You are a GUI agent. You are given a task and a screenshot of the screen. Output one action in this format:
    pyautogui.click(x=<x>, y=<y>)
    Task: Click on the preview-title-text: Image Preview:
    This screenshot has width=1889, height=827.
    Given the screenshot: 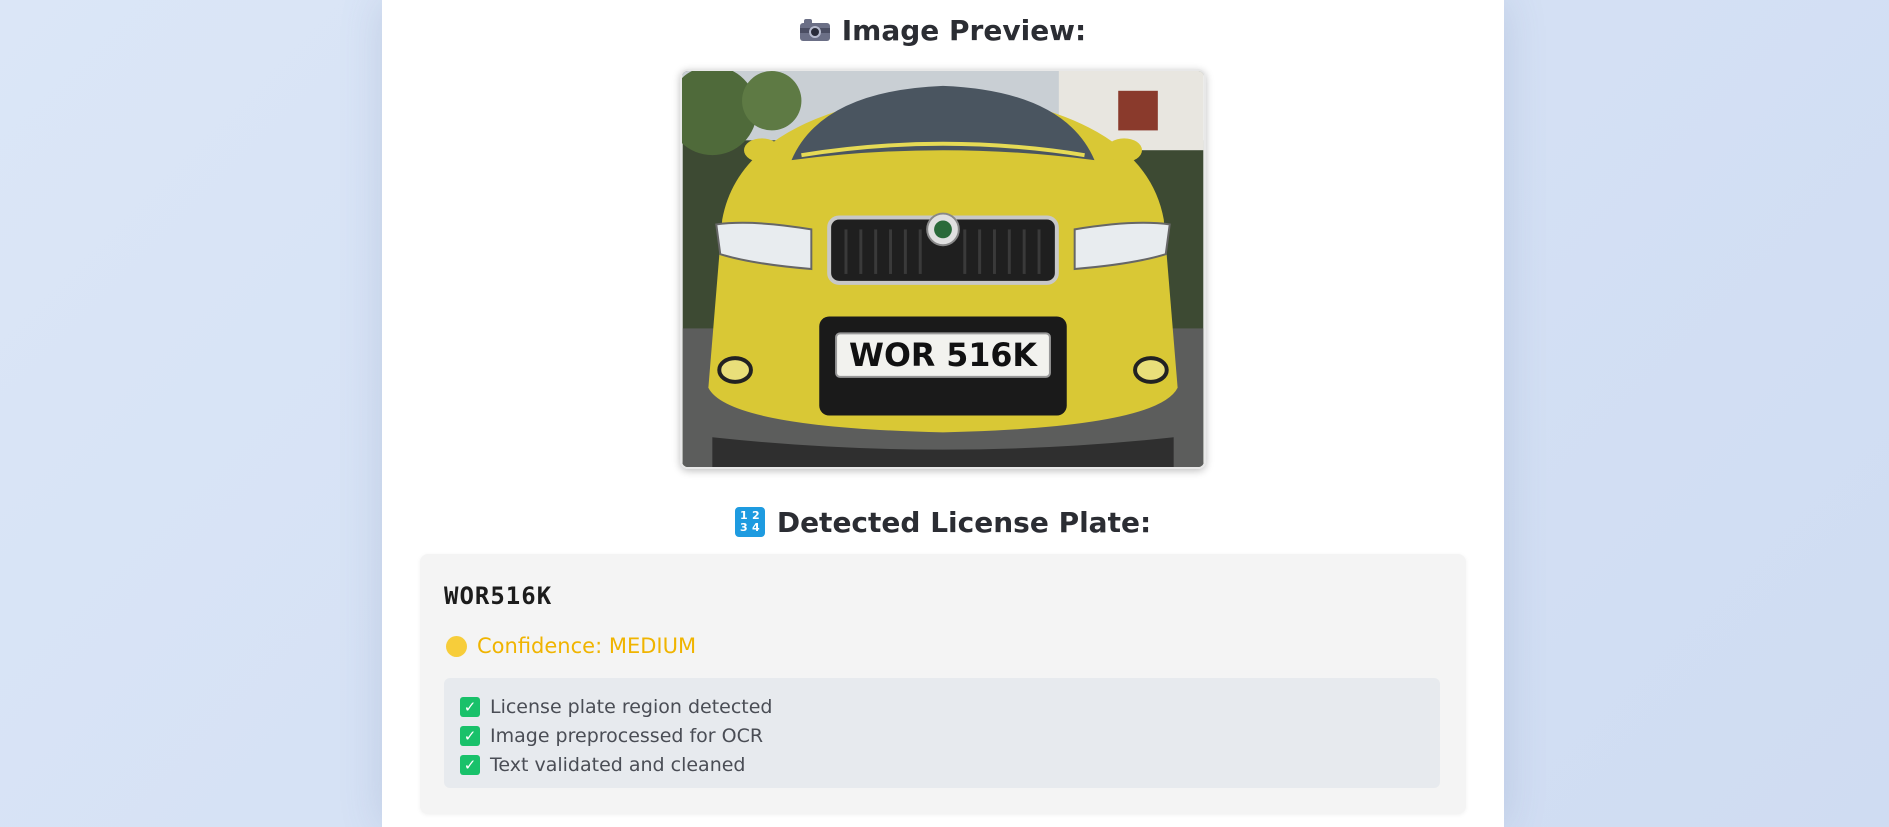 What is the action you would take?
    pyautogui.click(x=964, y=30)
    